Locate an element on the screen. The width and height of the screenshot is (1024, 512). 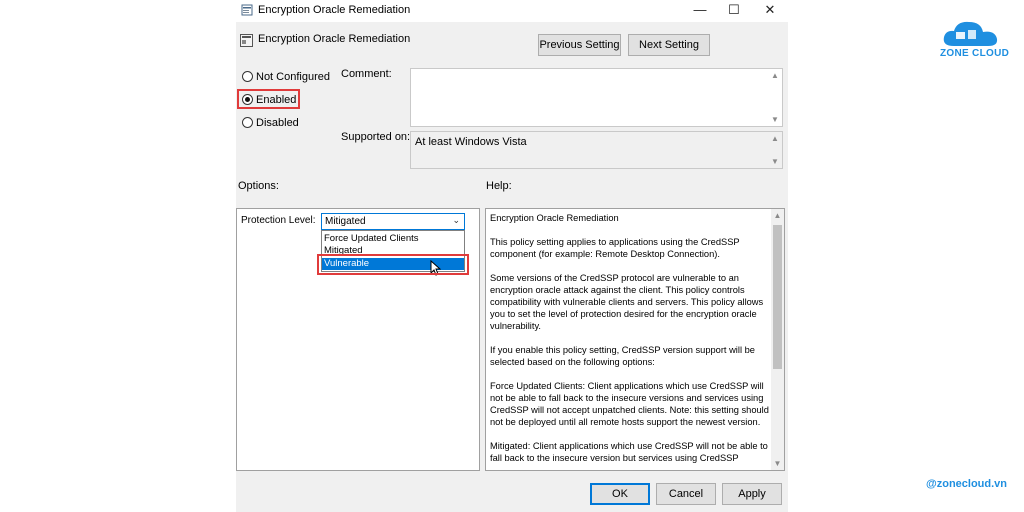
help-scrollbar: ▲ ▼ is located at coordinates (777, 339).